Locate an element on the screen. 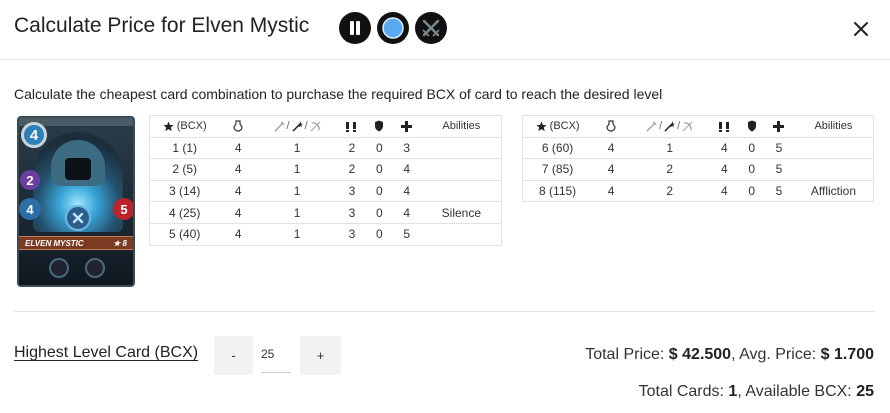  potion-icon is located at coordinates (238, 126).